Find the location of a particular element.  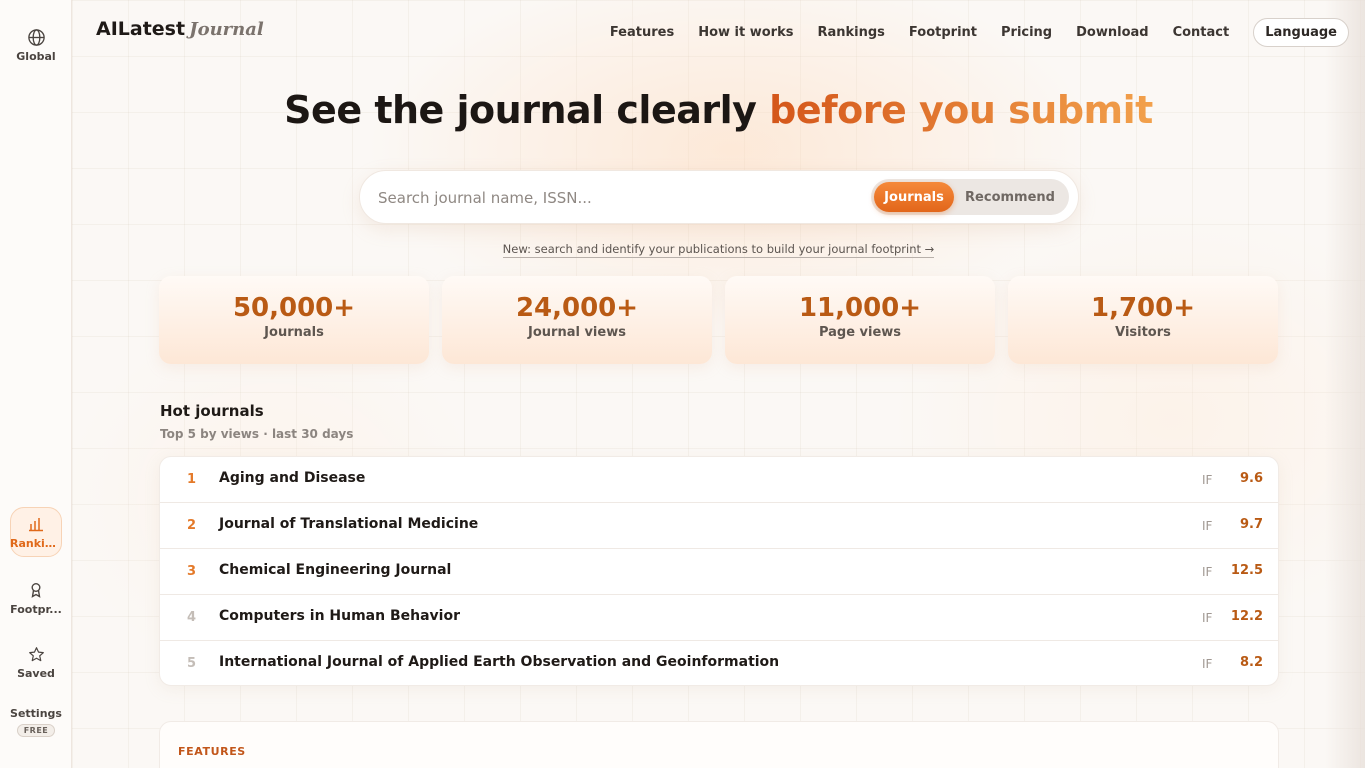

hero-title-plain: See the journal clearly is located at coordinates (520, 110).